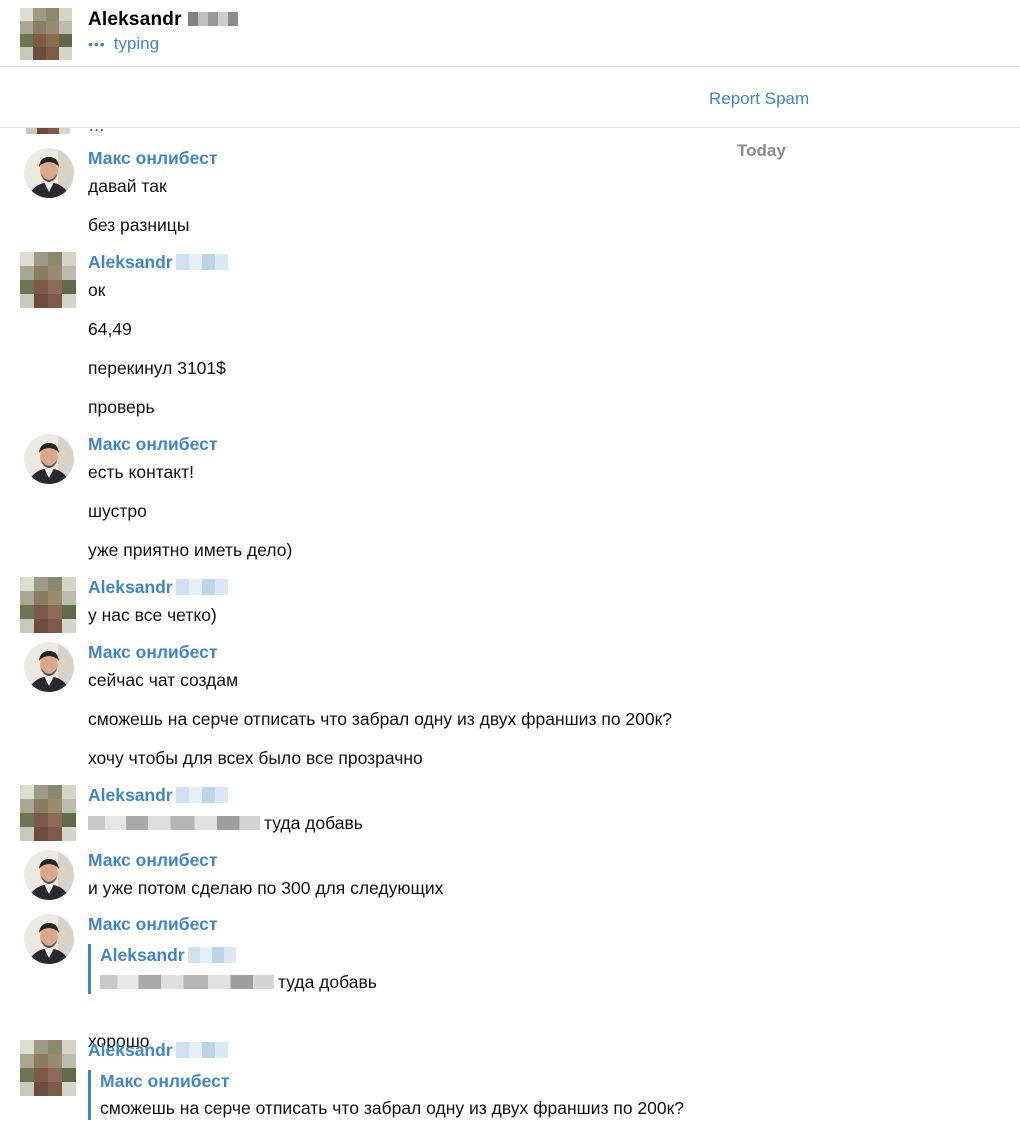 This screenshot has height=1128, width=1020. I want to click on typing-status: ••• typing, so click(124, 43).